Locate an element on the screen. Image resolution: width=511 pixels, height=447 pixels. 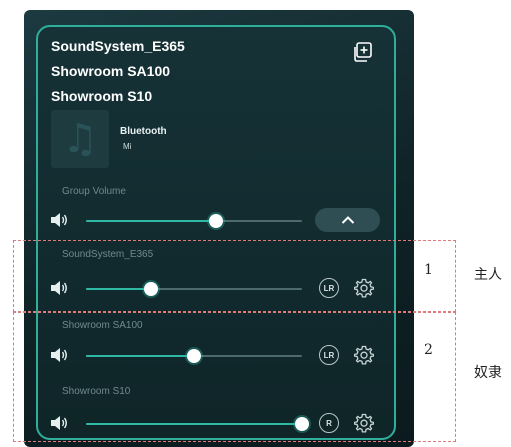
source-title: Bluetooth is located at coordinates (143, 131).